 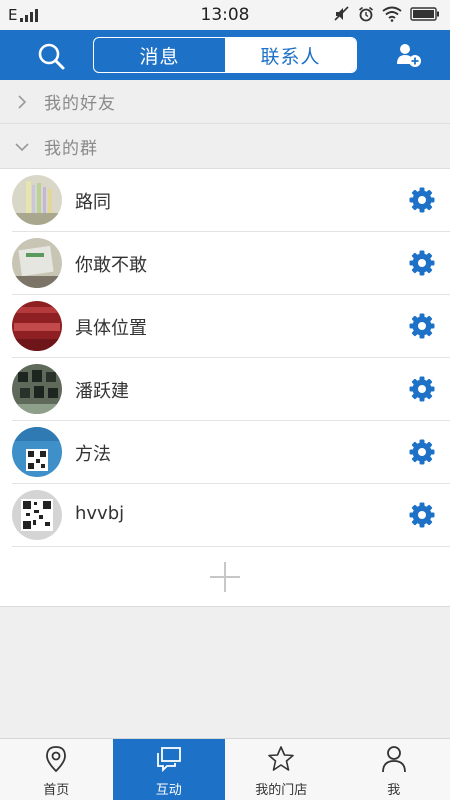 What do you see at coordinates (56, 759) in the screenshot?
I see `location-pin-icon` at bounding box center [56, 759].